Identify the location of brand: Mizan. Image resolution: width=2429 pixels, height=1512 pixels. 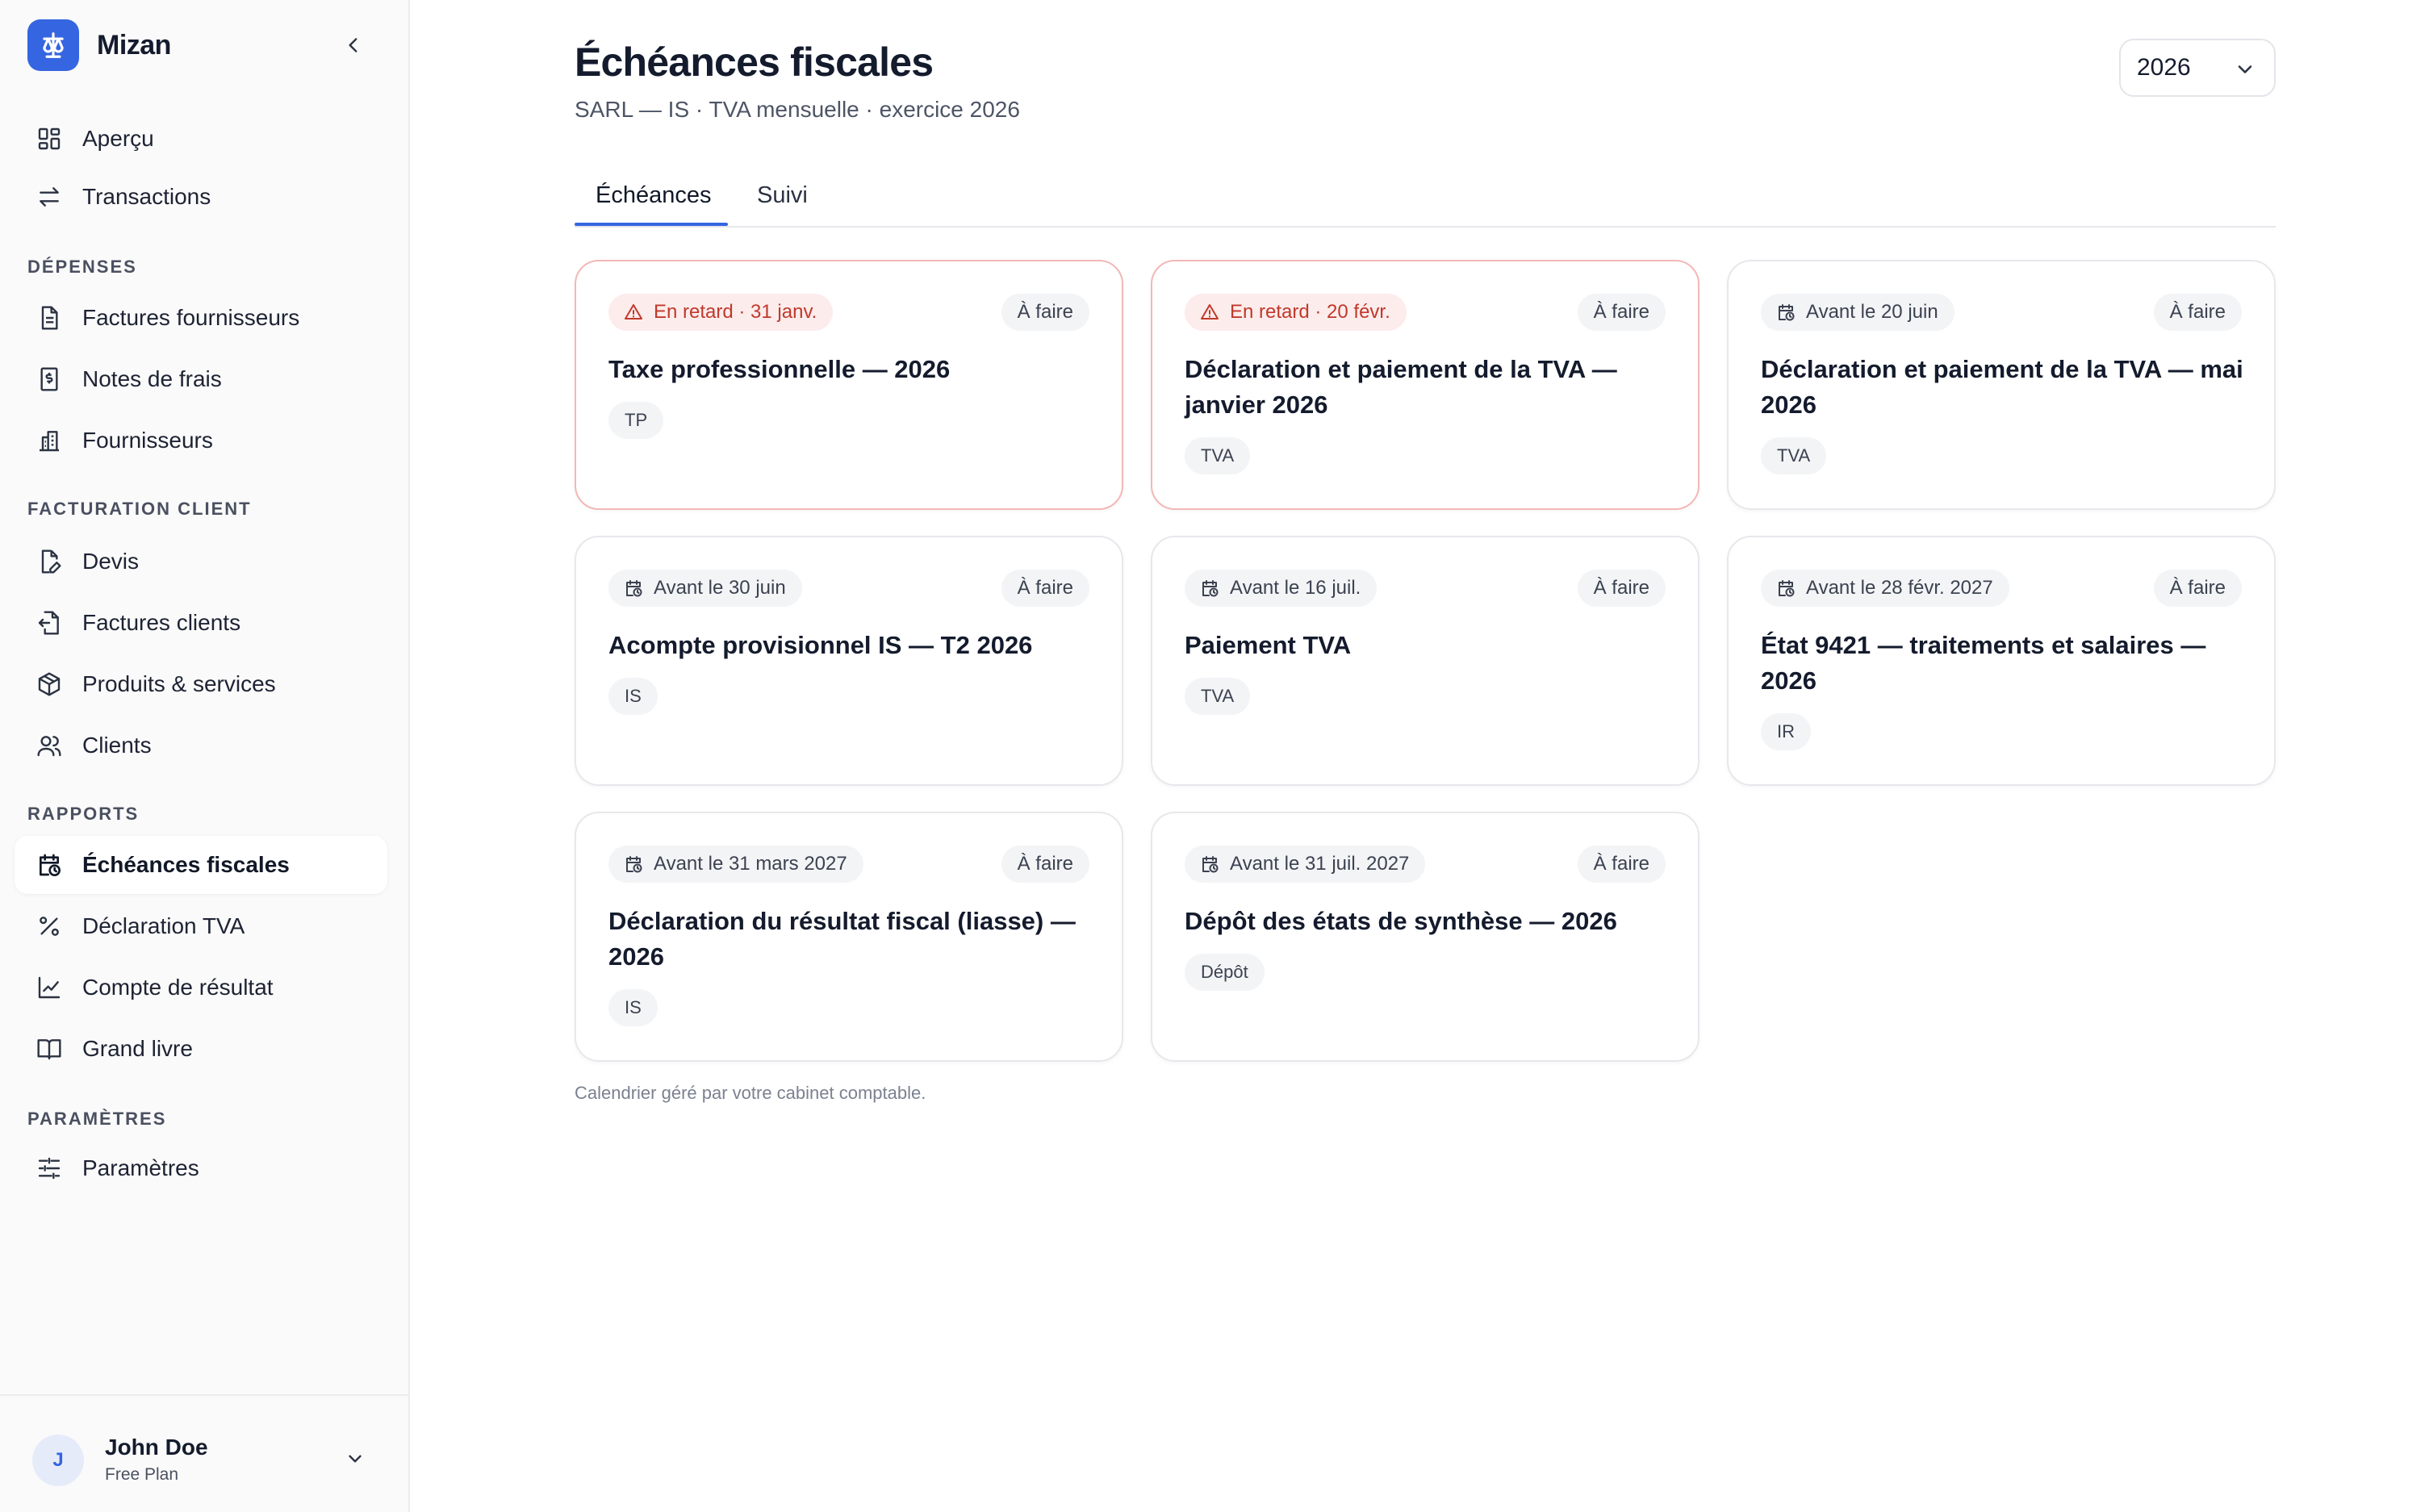
(99, 45).